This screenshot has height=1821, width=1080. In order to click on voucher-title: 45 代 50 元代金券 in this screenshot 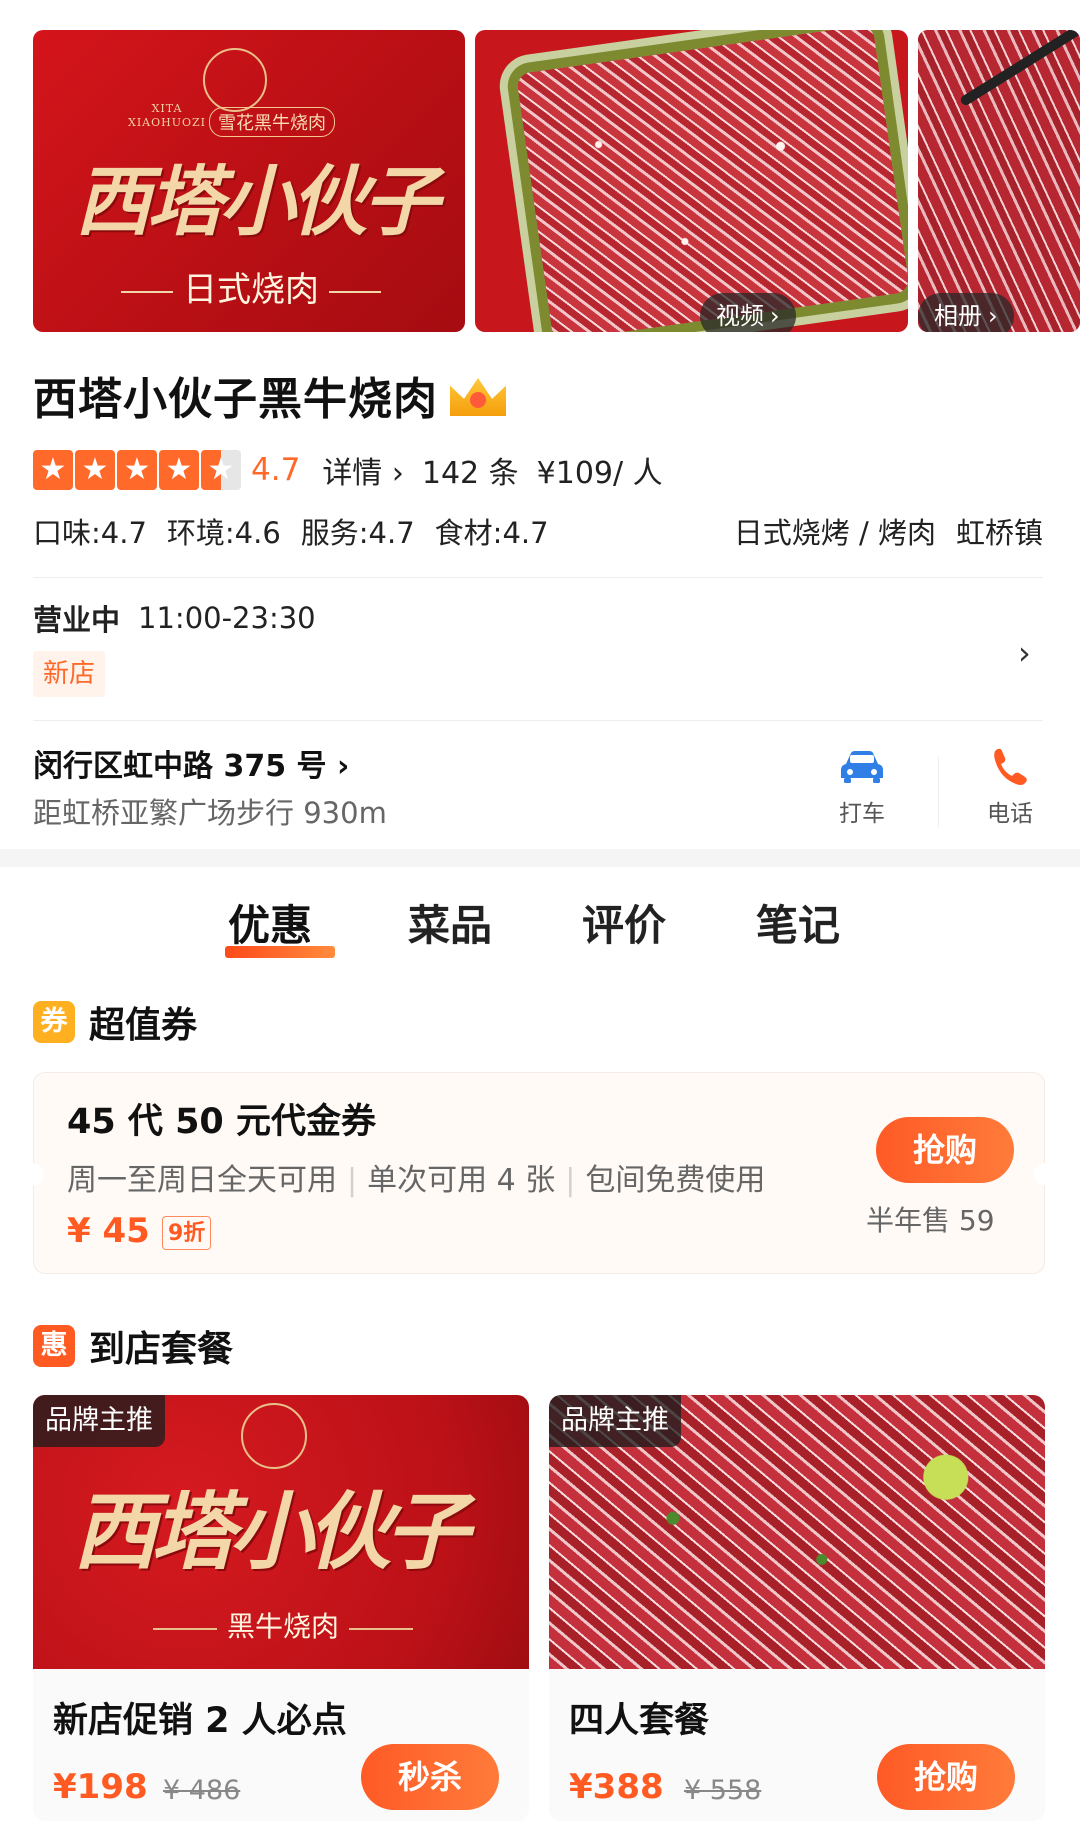, I will do `click(221, 1122)`.